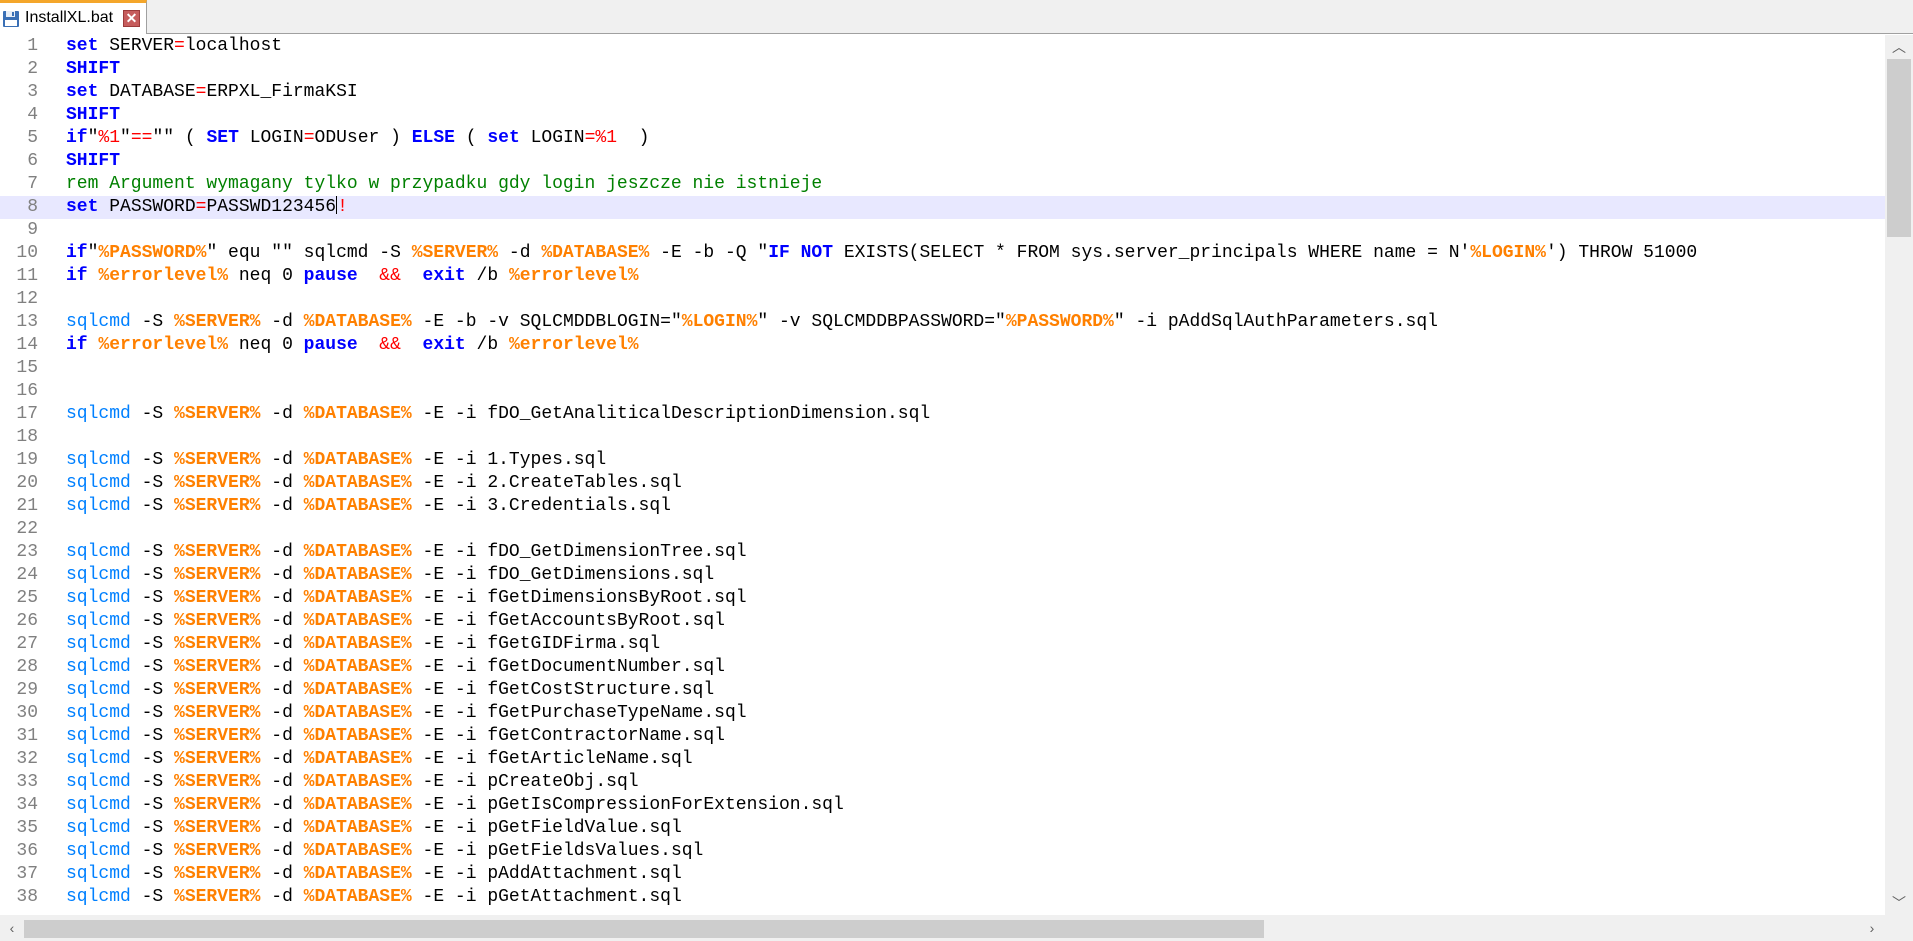 This screenshot has height=941, width=1913. Describe the element at coordinates (82, 207) in the screenshot. I see `code-token: set` at that location.